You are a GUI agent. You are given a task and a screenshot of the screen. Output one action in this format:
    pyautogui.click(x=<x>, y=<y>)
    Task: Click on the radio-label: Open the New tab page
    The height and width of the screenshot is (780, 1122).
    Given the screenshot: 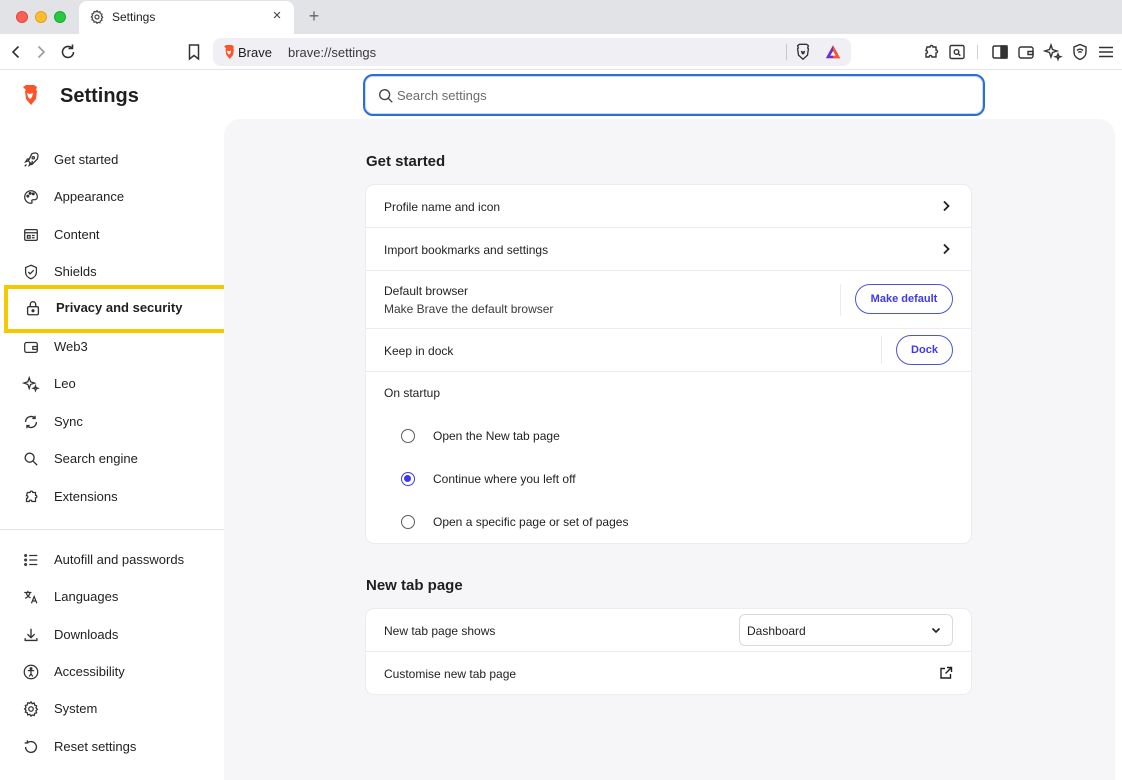 What is the action you would take?
    pyautogui.click(x=496, y=436)
    